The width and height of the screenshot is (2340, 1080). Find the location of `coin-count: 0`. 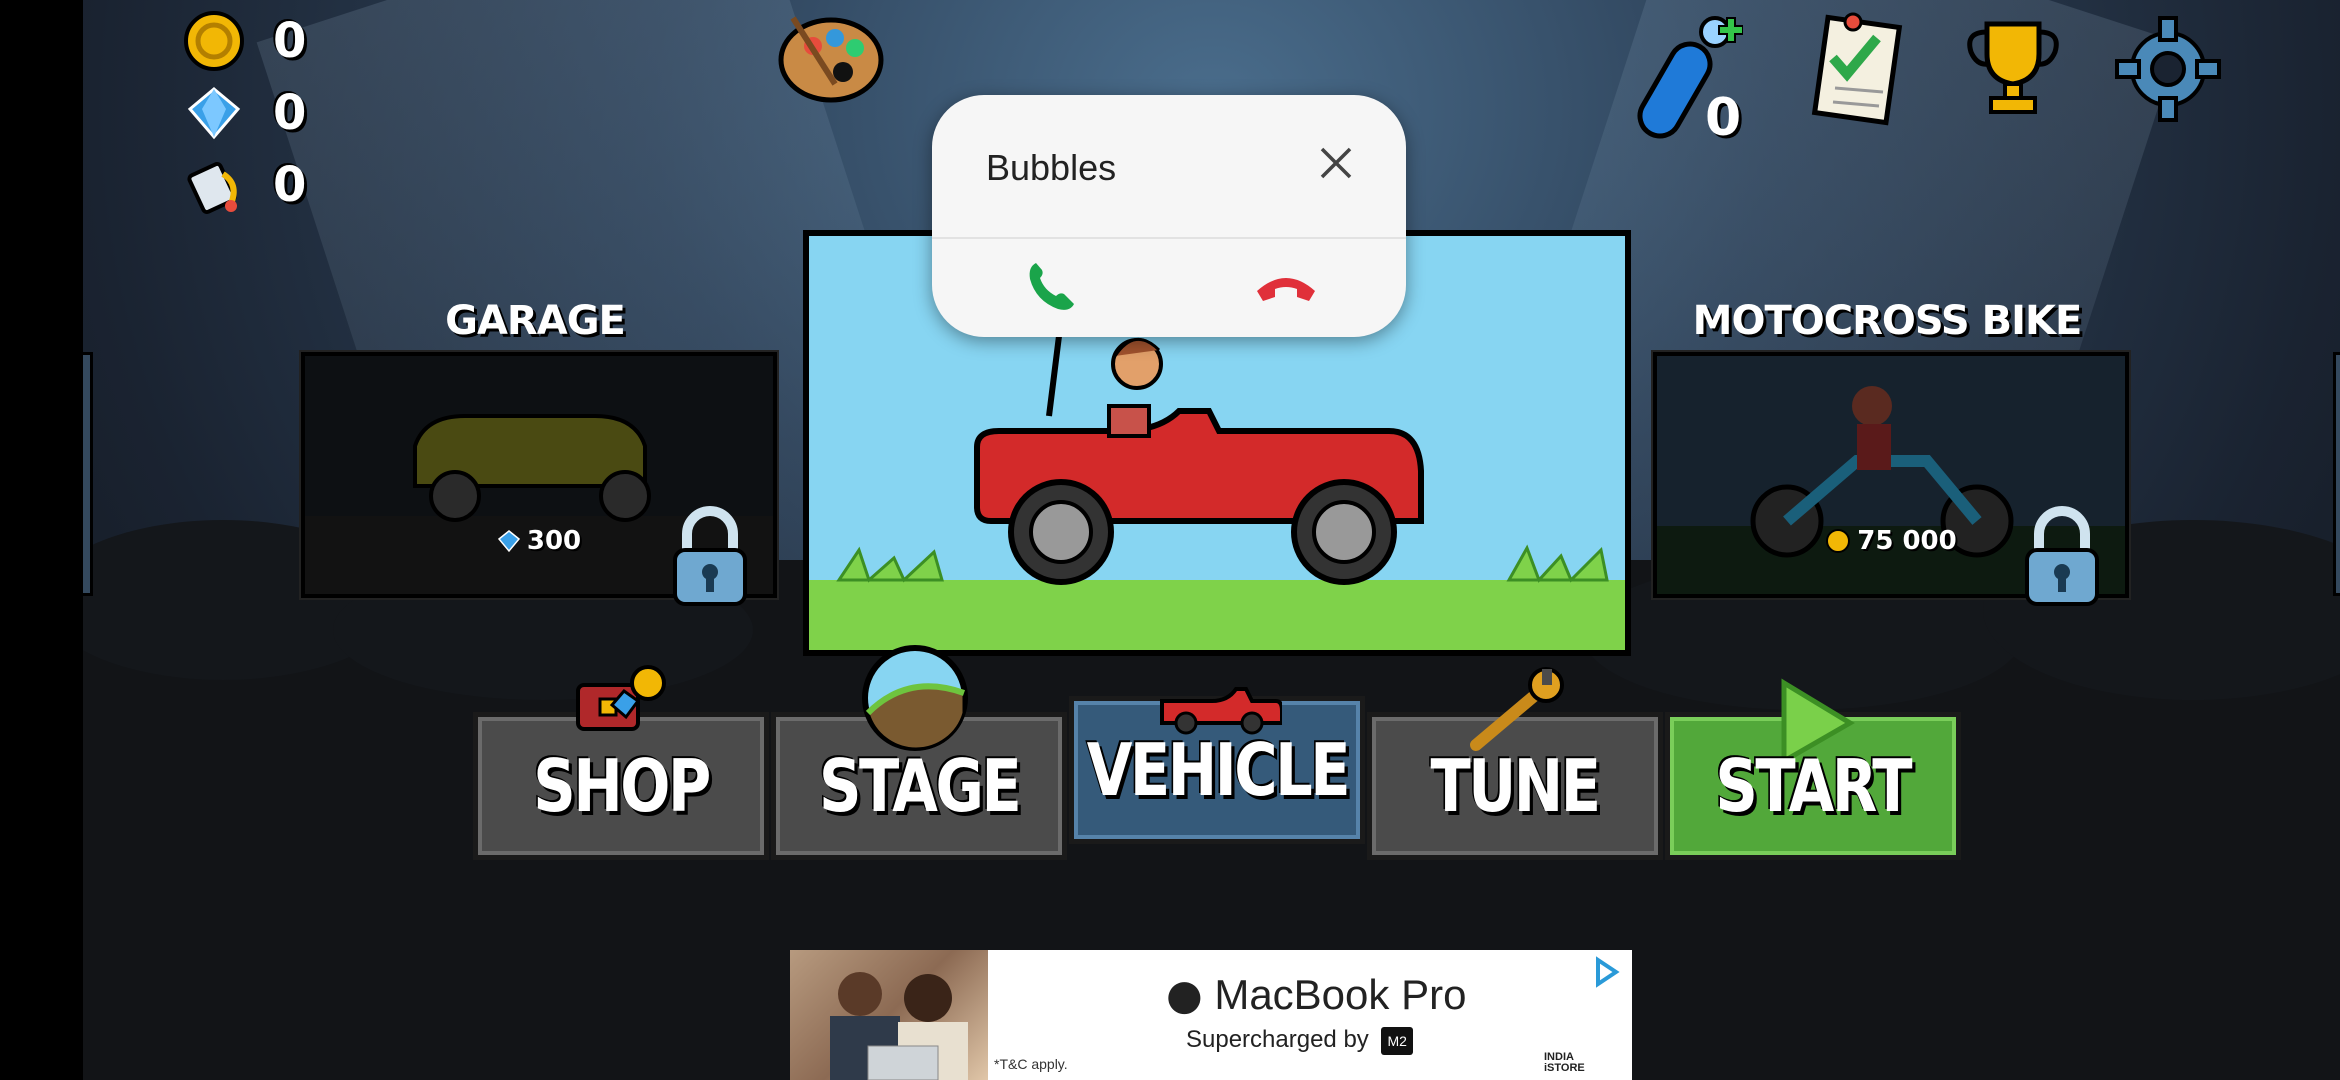

coin-count: 0 is located at coordinates (290, 41).